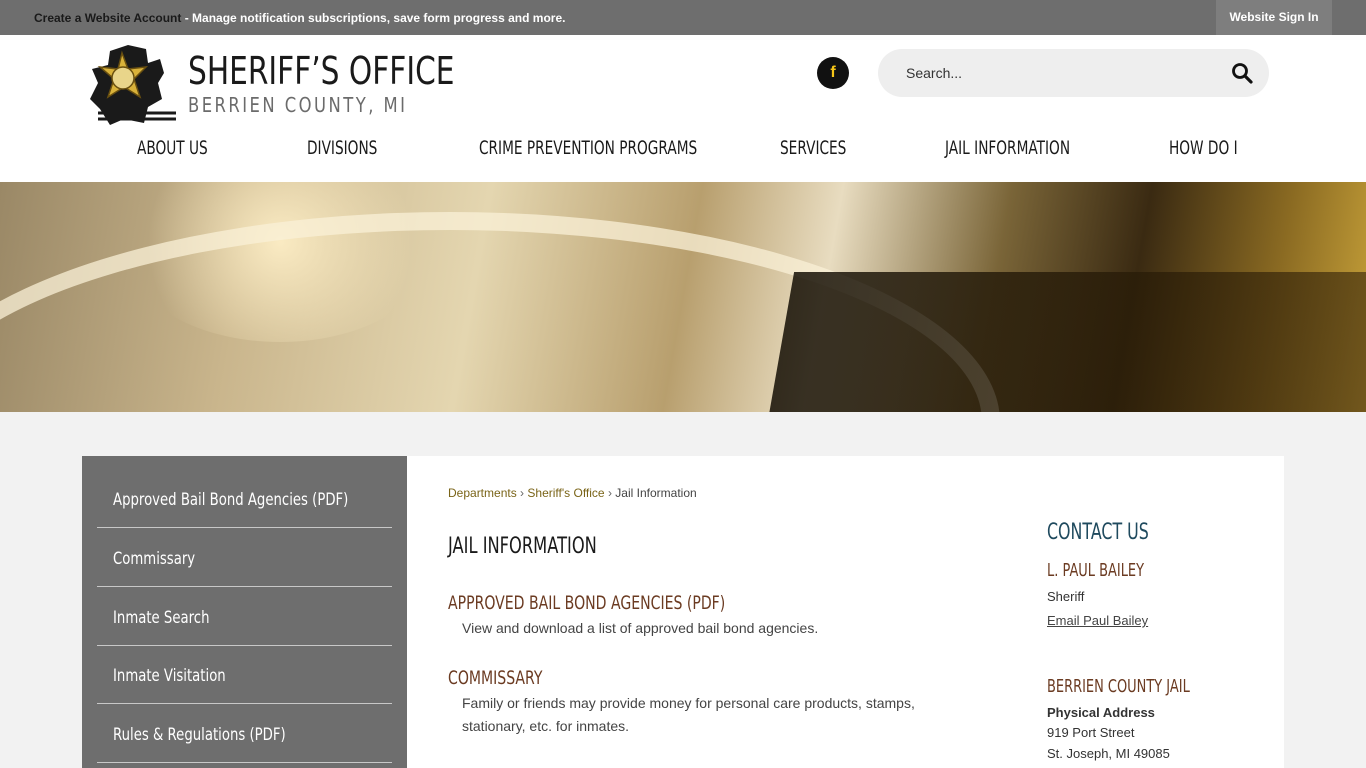 Image resolution: width=1366 pixels, height=768 pixels. I want to click on sheriff-star-logo-icon, so click(134, 85).